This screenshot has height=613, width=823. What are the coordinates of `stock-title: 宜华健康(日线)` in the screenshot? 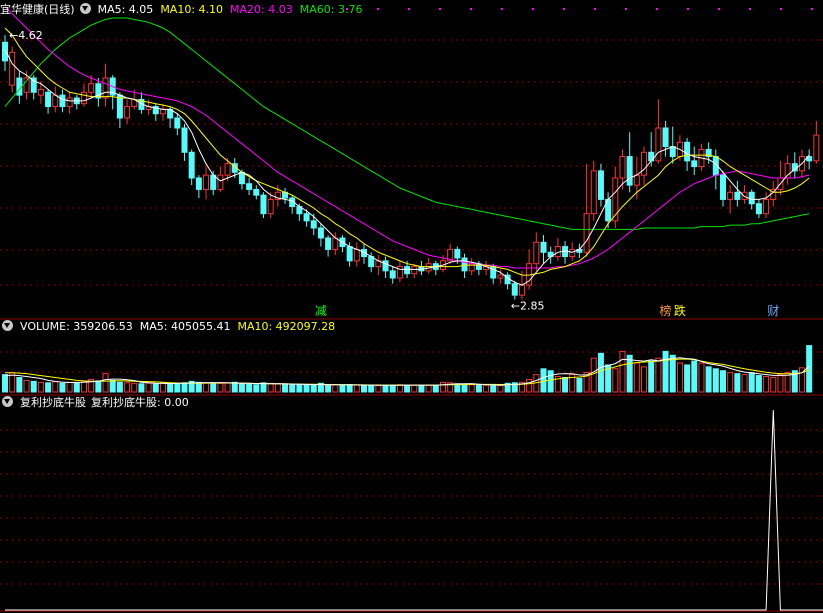 It's located at (37, 9).